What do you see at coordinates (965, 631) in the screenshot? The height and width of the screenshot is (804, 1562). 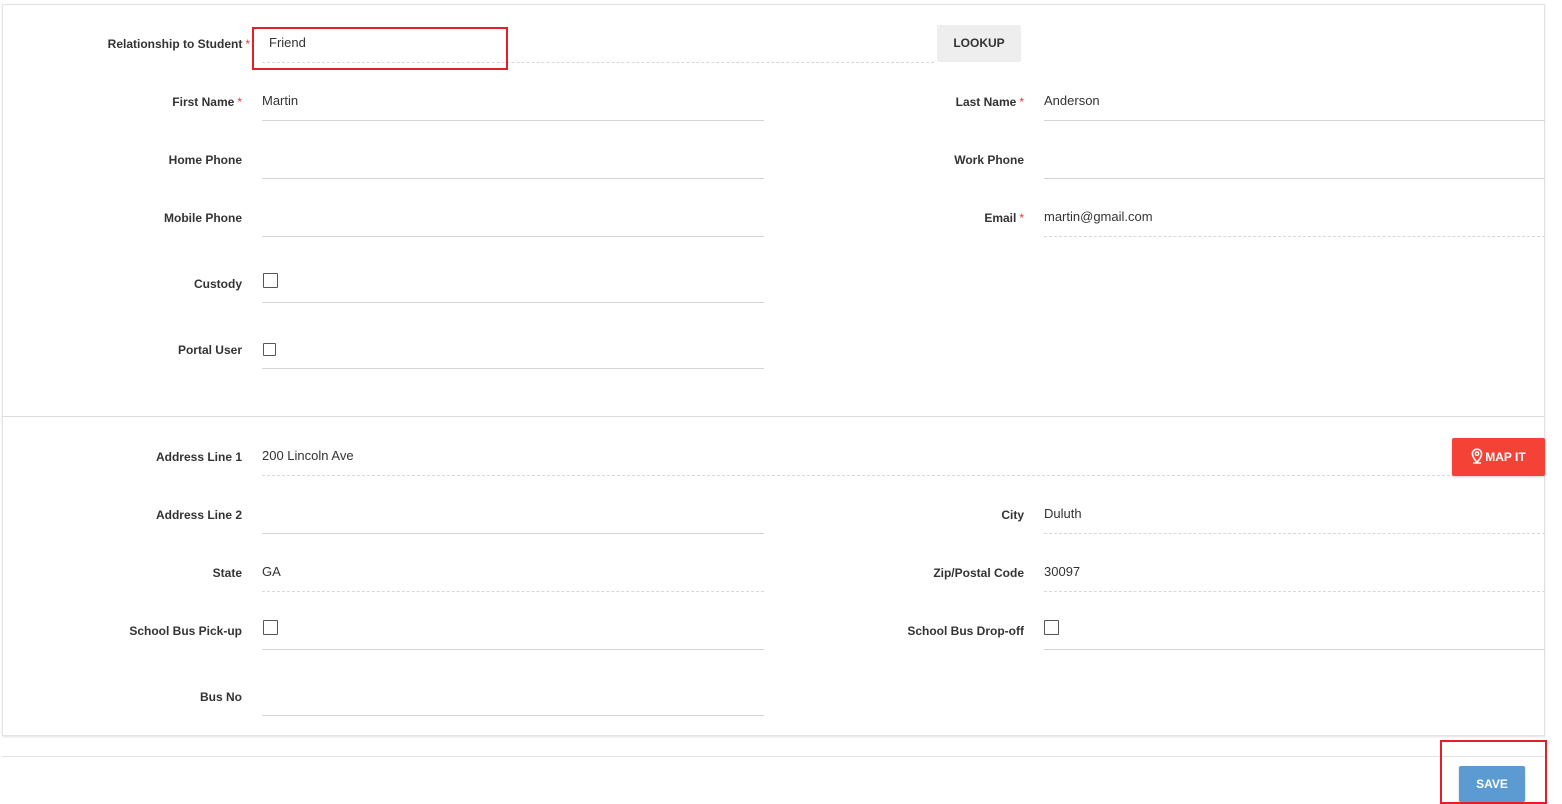 I see `bus-dropoff-label: School Bus Drop-off` at bounding box center [965, 631].